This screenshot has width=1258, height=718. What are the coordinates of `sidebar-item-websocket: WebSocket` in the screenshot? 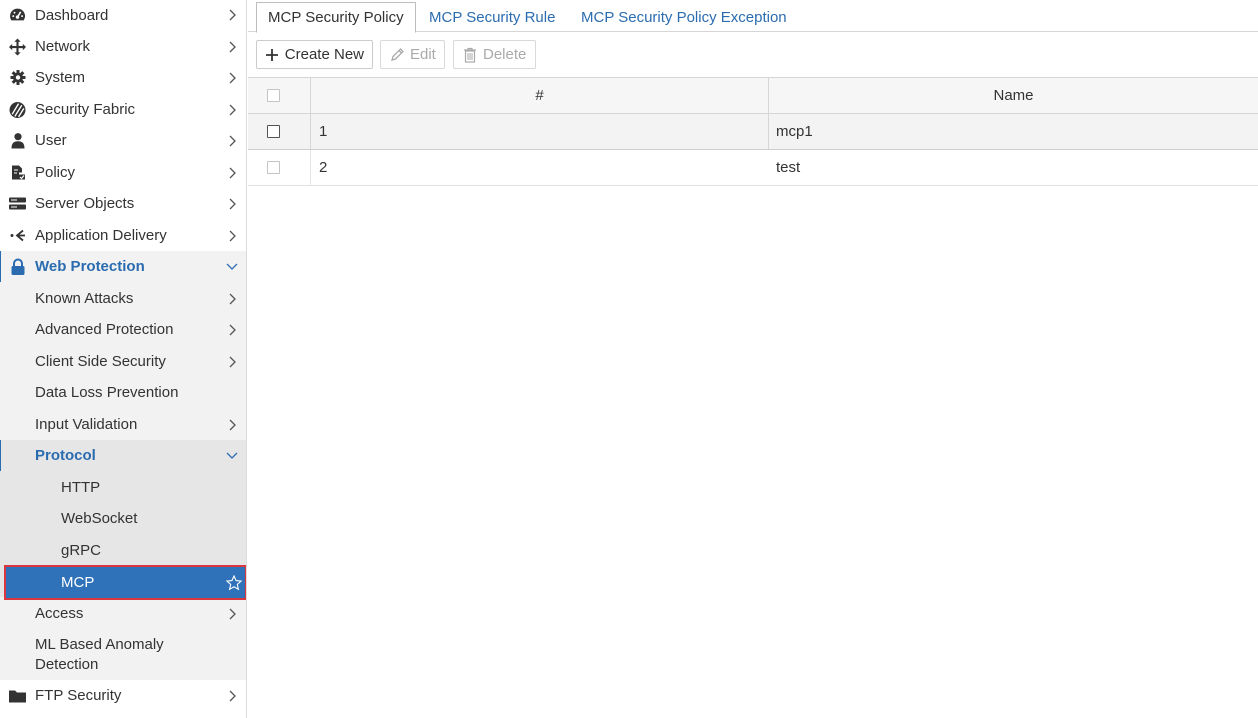 It's located at (123, 518).